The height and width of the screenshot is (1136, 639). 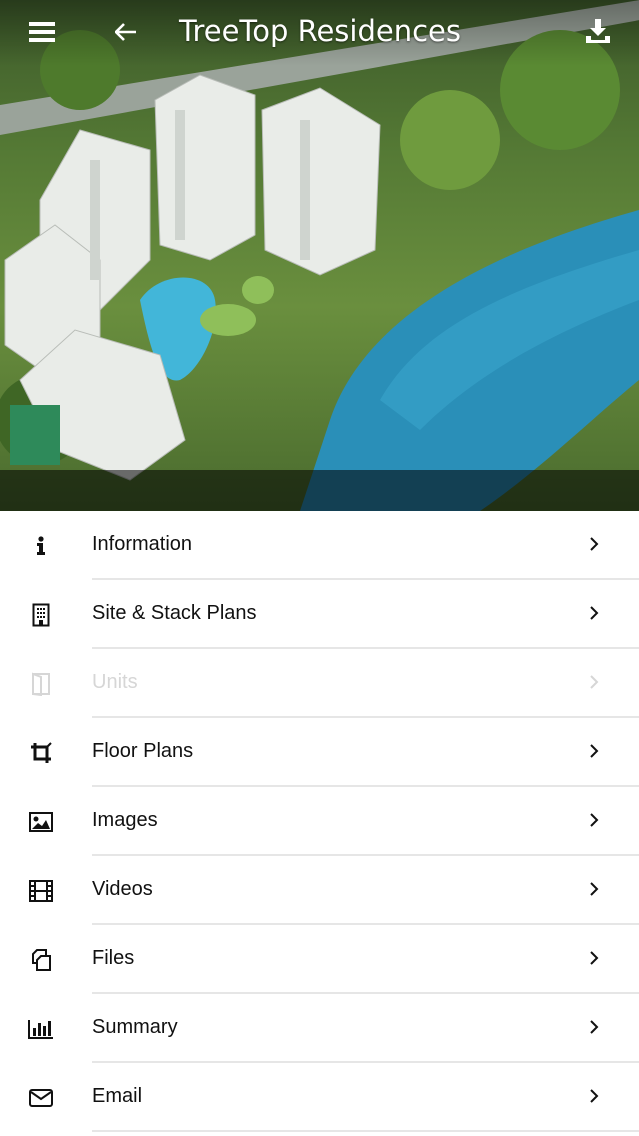 What do you see at coordinates (598, 31) in the screenshot?
I see `download-icon` at bounding box center [598, 31].